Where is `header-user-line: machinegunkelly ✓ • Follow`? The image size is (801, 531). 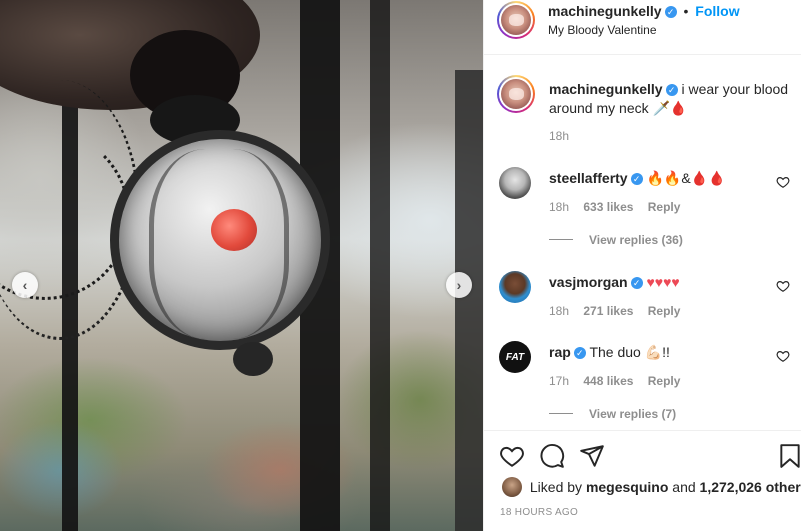 header-user-line: machinegunkelly ✓ • Follow is located at coordinates (644, 11).